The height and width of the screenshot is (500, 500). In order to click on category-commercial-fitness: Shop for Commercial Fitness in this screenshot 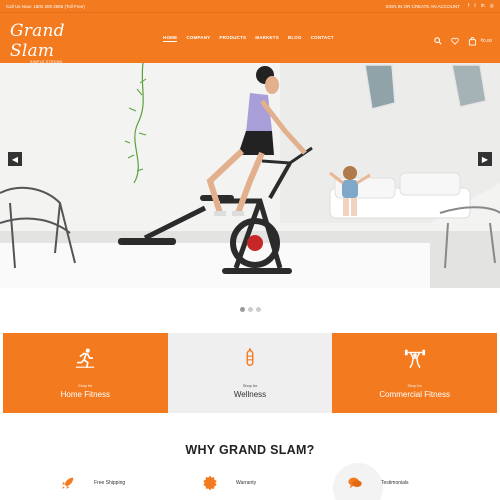, I will do `click(415, 373)`.